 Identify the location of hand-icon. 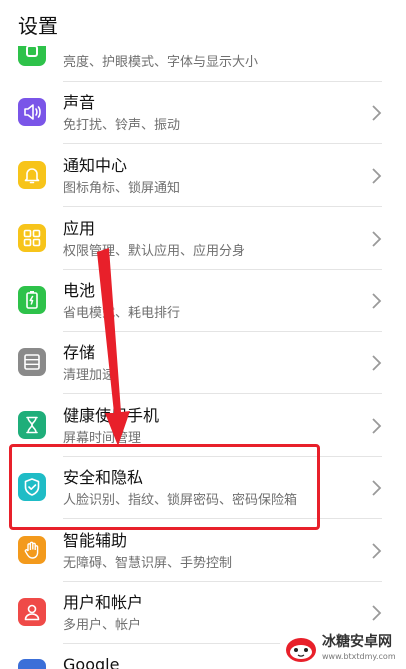
(32, 550).